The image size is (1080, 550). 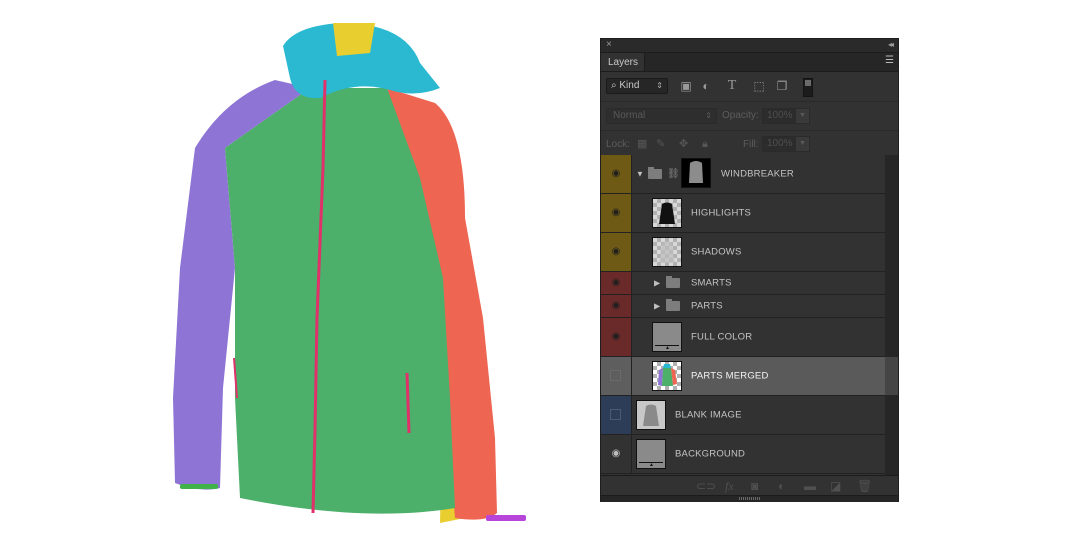 I want to click on layer-row-highlights: ◉ HIGHLIGHTS, so click(x=743, y=213).